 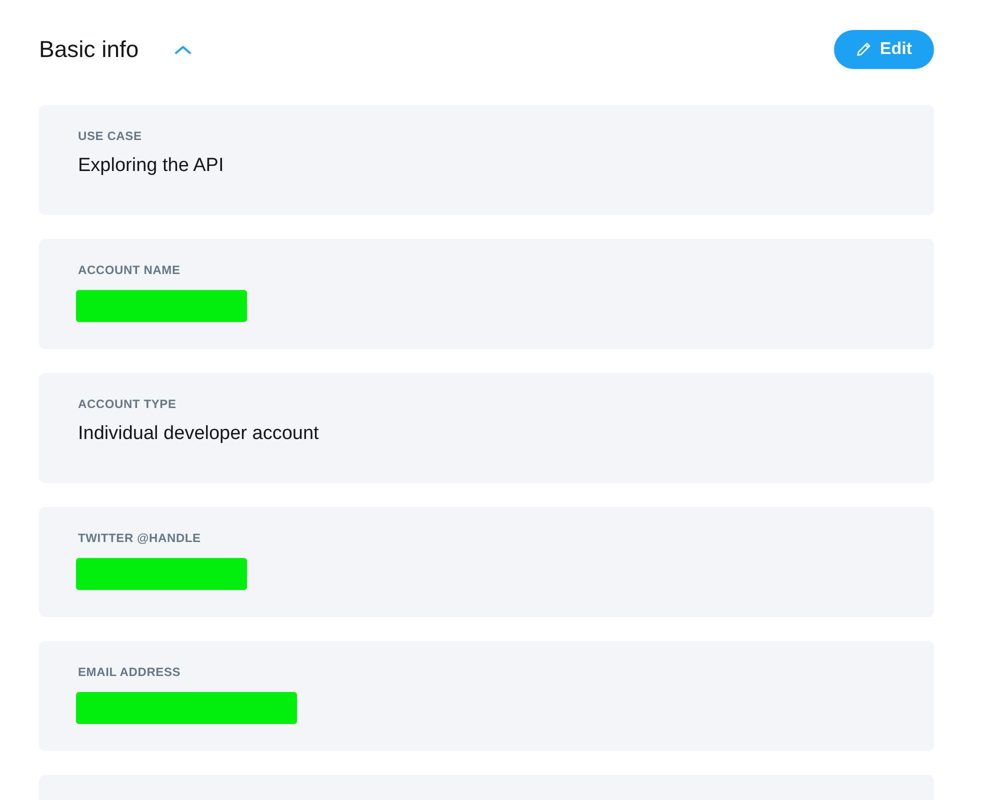 What do you see at coordinates (864, 49) in the screenshot?
I see `pencil-icon` at bounding box center [864, 49].